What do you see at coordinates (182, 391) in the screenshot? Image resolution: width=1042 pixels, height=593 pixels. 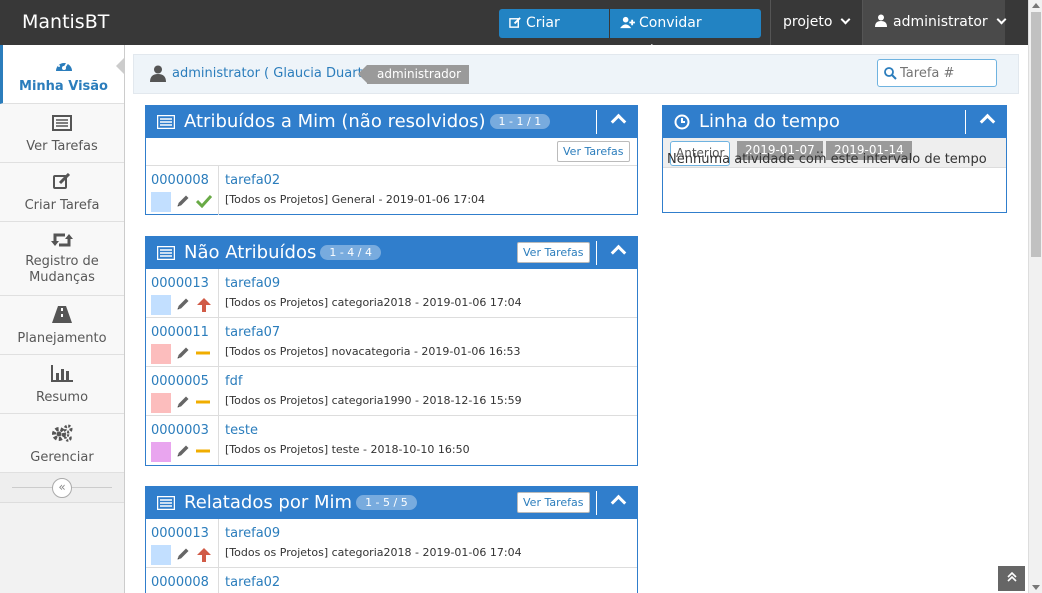 I see `issue-id-cell: 0000005` at bounding box center [182, 391].